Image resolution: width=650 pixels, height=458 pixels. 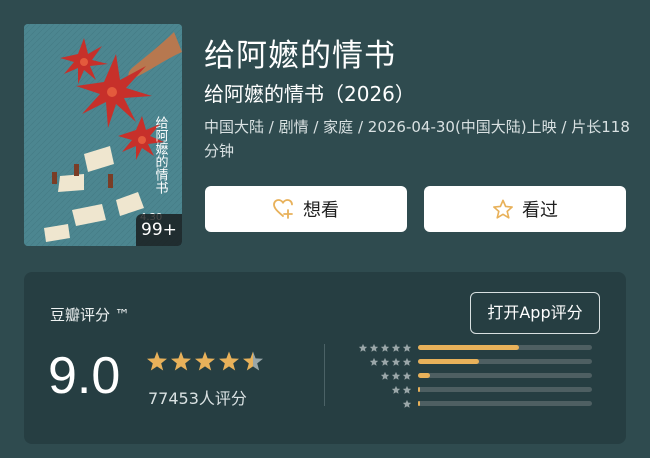 I want to click on rating-stars, so click(x=205, y=363).